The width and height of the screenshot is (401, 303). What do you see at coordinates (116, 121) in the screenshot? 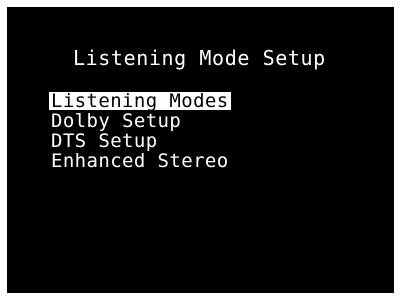
I see `menu-item-label: Dolby Setup` at bounding box center [116, 121].